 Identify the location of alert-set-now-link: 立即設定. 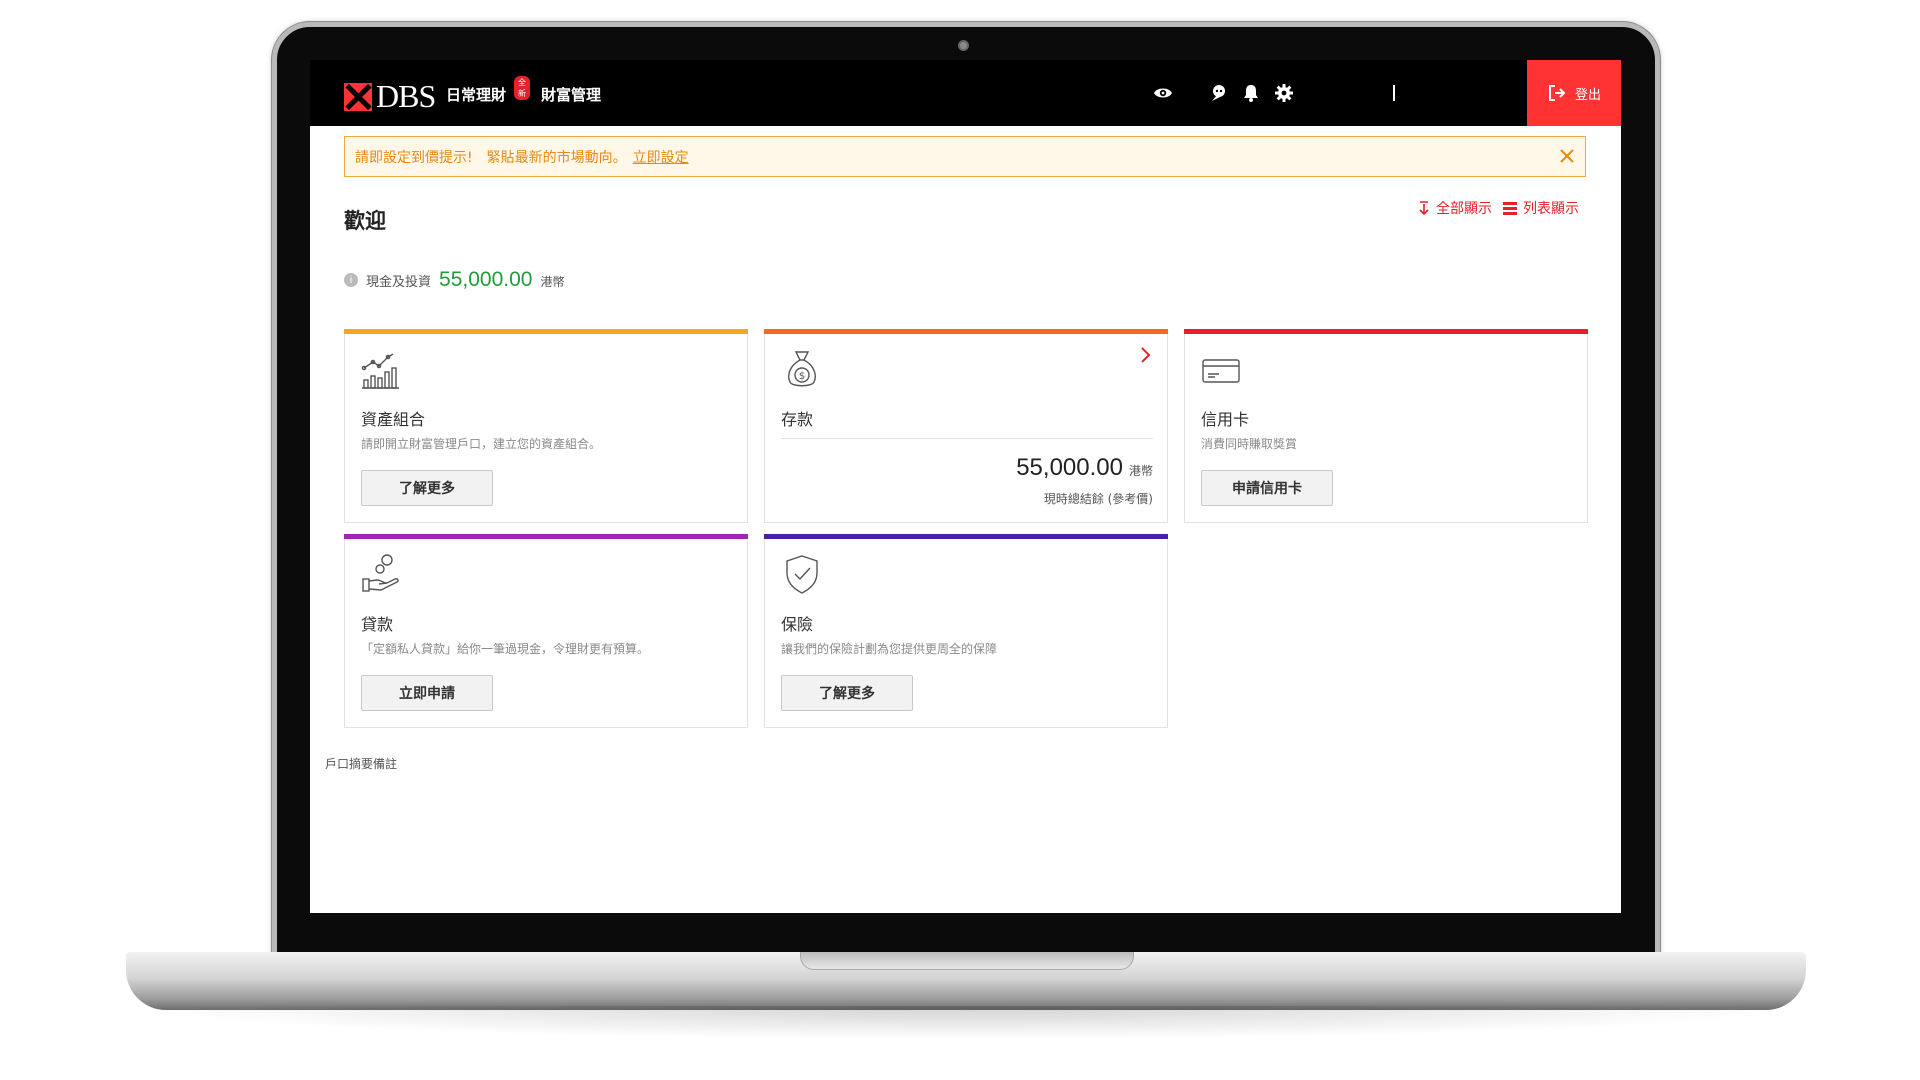
(661, 157).